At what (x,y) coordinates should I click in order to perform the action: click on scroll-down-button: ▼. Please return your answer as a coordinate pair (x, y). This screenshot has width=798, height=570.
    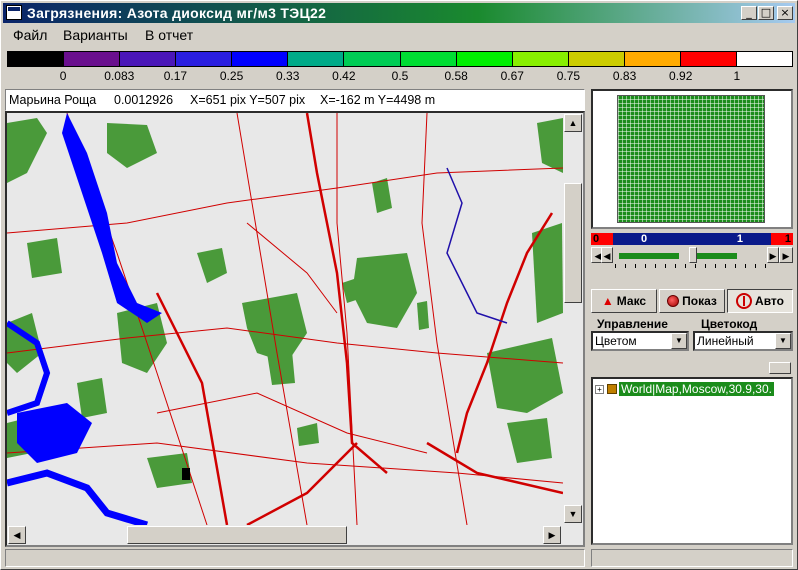
    Looking at the image, I should click on (573, 514).